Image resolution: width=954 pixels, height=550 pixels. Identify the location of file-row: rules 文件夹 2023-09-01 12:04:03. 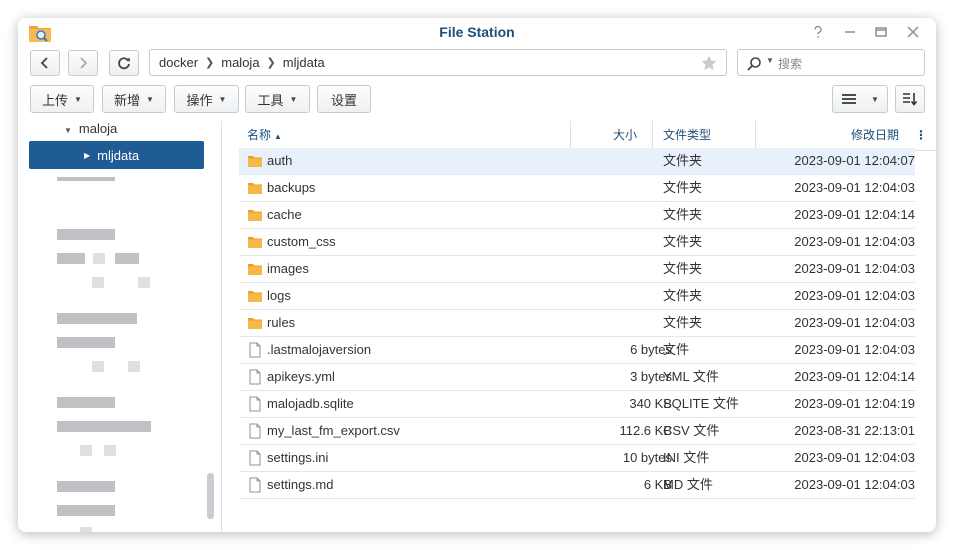
(577, 323).